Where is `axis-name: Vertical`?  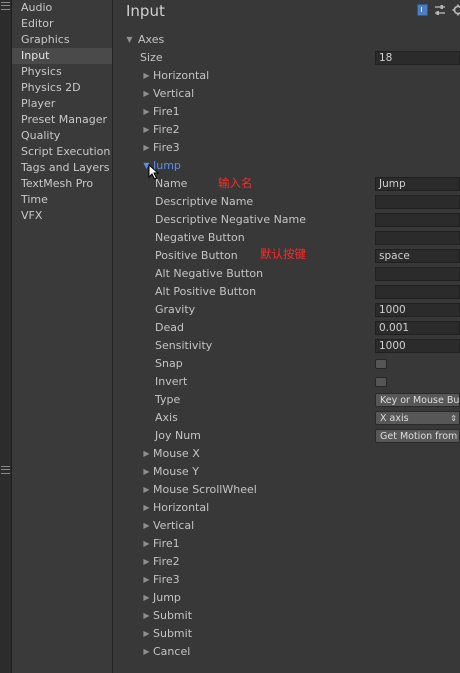
axis-name: Vertical is located at coordinates (174, 93).